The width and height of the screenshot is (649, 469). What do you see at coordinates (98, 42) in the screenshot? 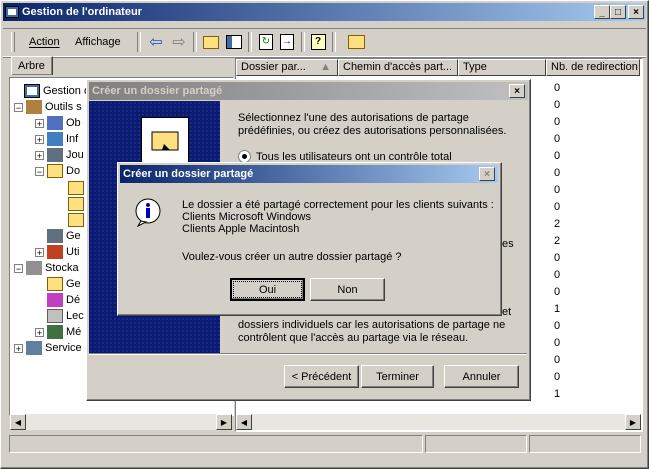
I see `menu-view: Affichage` at bounding box center [98, 42].